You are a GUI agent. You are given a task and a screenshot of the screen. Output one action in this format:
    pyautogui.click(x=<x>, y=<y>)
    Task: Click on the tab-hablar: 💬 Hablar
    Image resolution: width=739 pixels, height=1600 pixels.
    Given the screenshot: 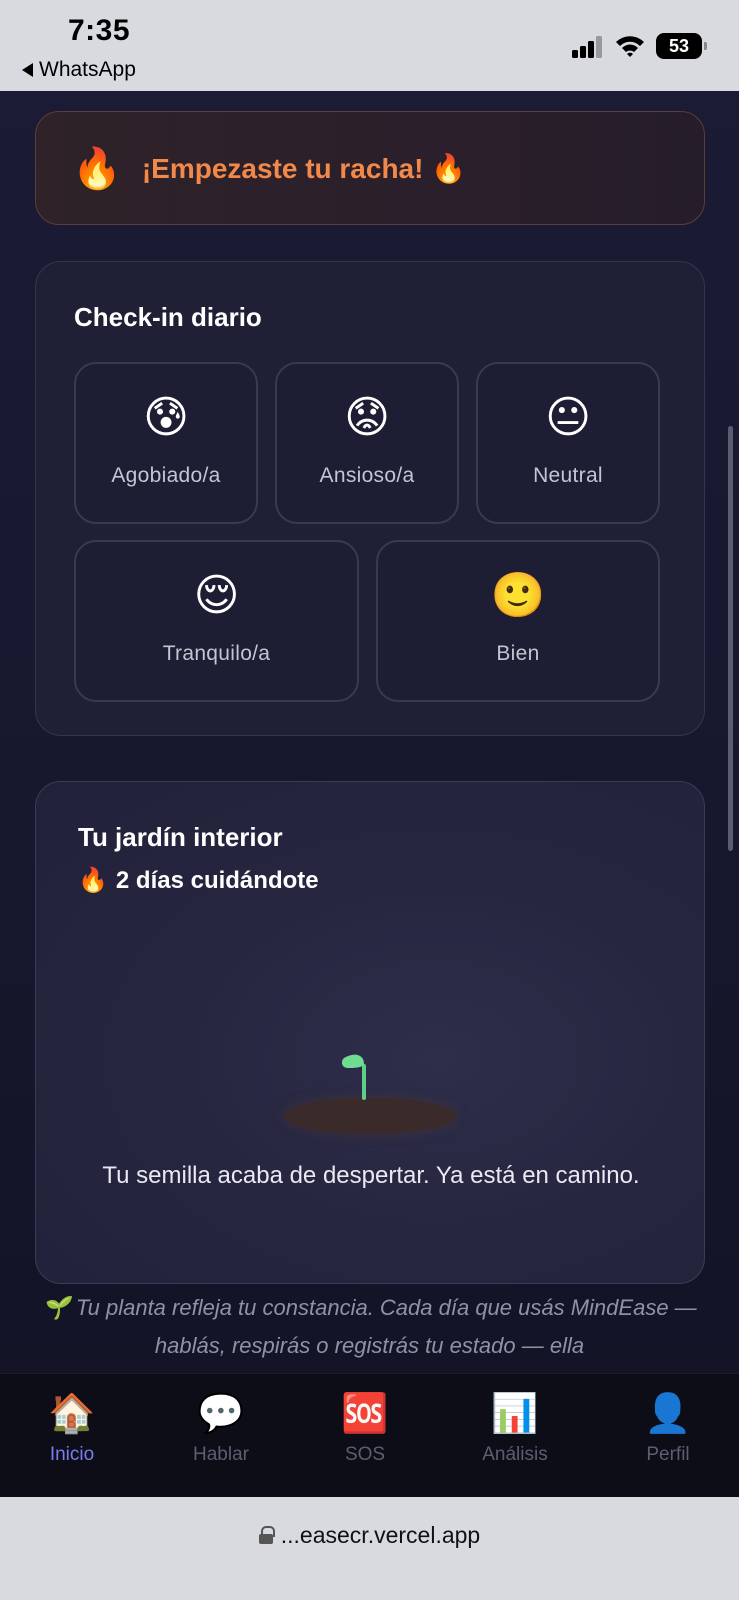 What is the action you would take?
    pyautogui.click(x=221, y=1429)
    